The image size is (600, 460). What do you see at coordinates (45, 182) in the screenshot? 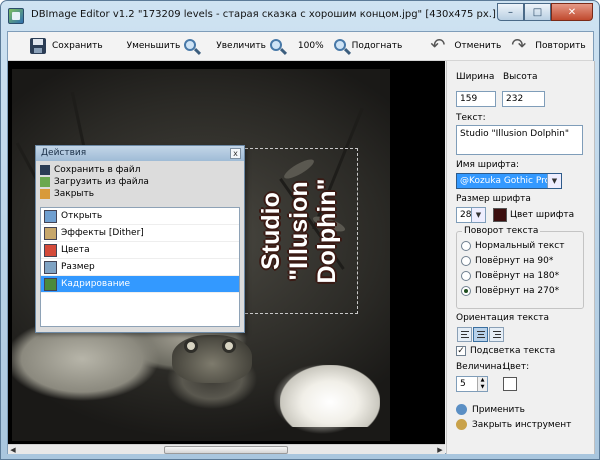
I see `open-folder-icon` at bounding box center [45, 182].